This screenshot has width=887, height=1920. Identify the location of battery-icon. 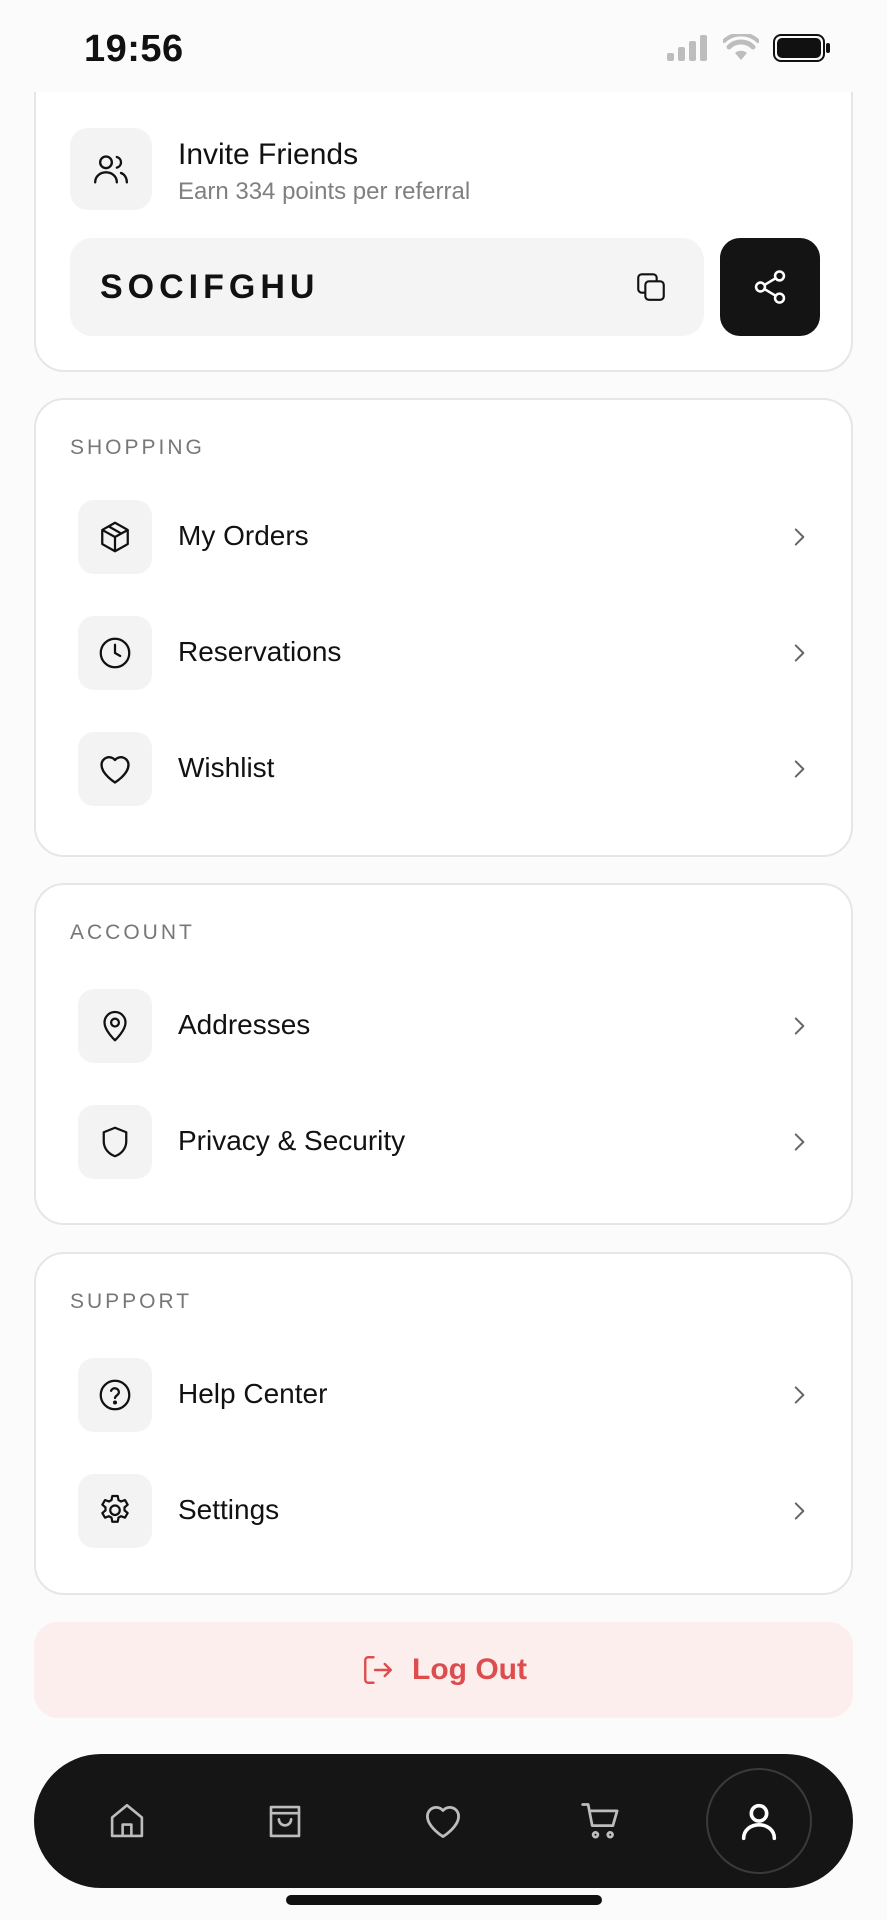
(801, 48).